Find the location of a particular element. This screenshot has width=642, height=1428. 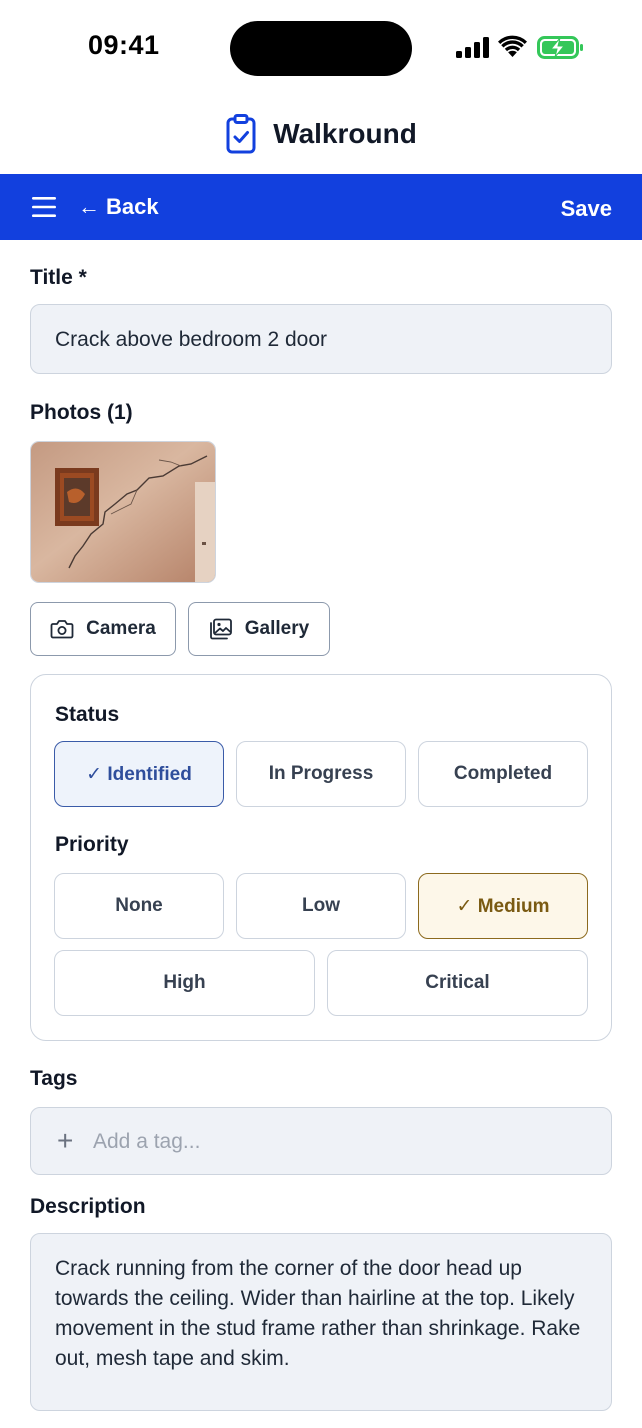

status-label: Status is located at coordinates (87, 714).